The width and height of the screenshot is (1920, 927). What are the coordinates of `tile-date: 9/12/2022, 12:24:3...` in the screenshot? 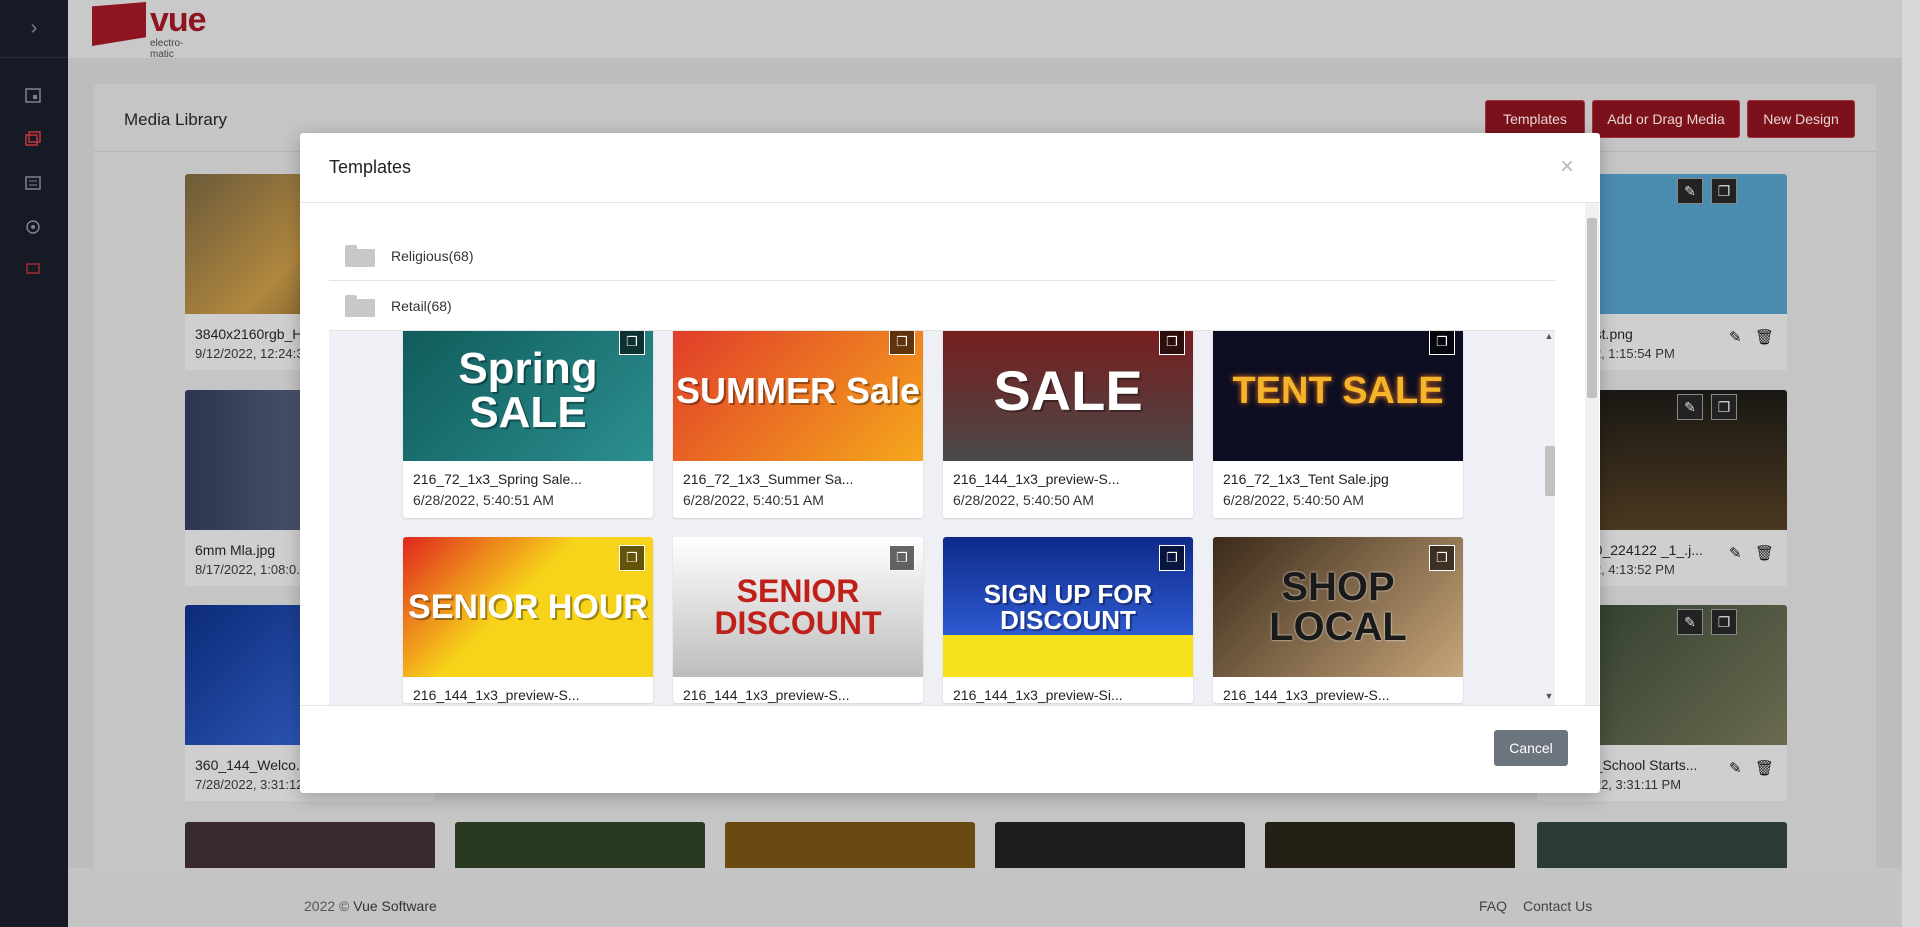 It's located at (255, 353).